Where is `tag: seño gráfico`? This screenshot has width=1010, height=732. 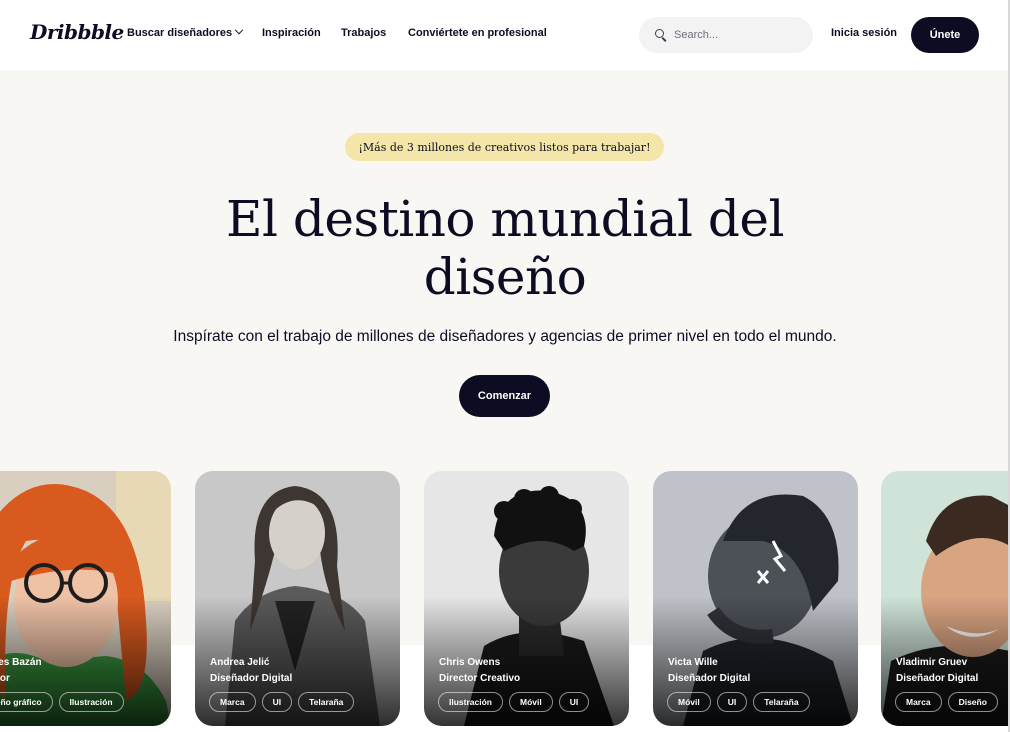 tag: seño gráfico is located at coordinates (26, 702).